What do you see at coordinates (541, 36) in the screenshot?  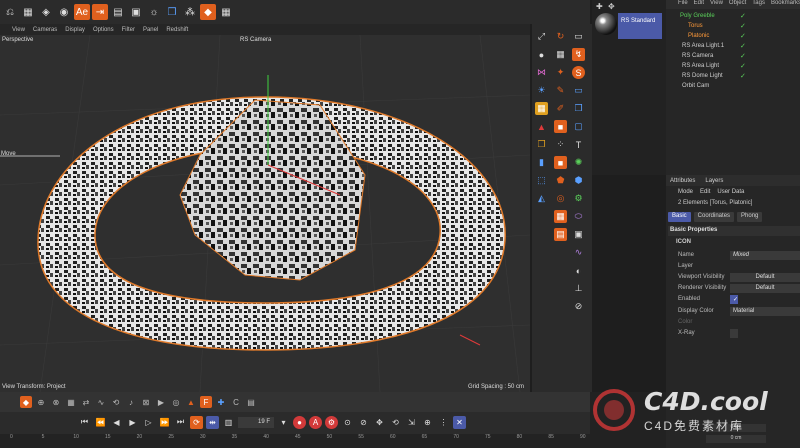 I see `spline-pen-icon: ⤢` at bounding box center [541, 36].